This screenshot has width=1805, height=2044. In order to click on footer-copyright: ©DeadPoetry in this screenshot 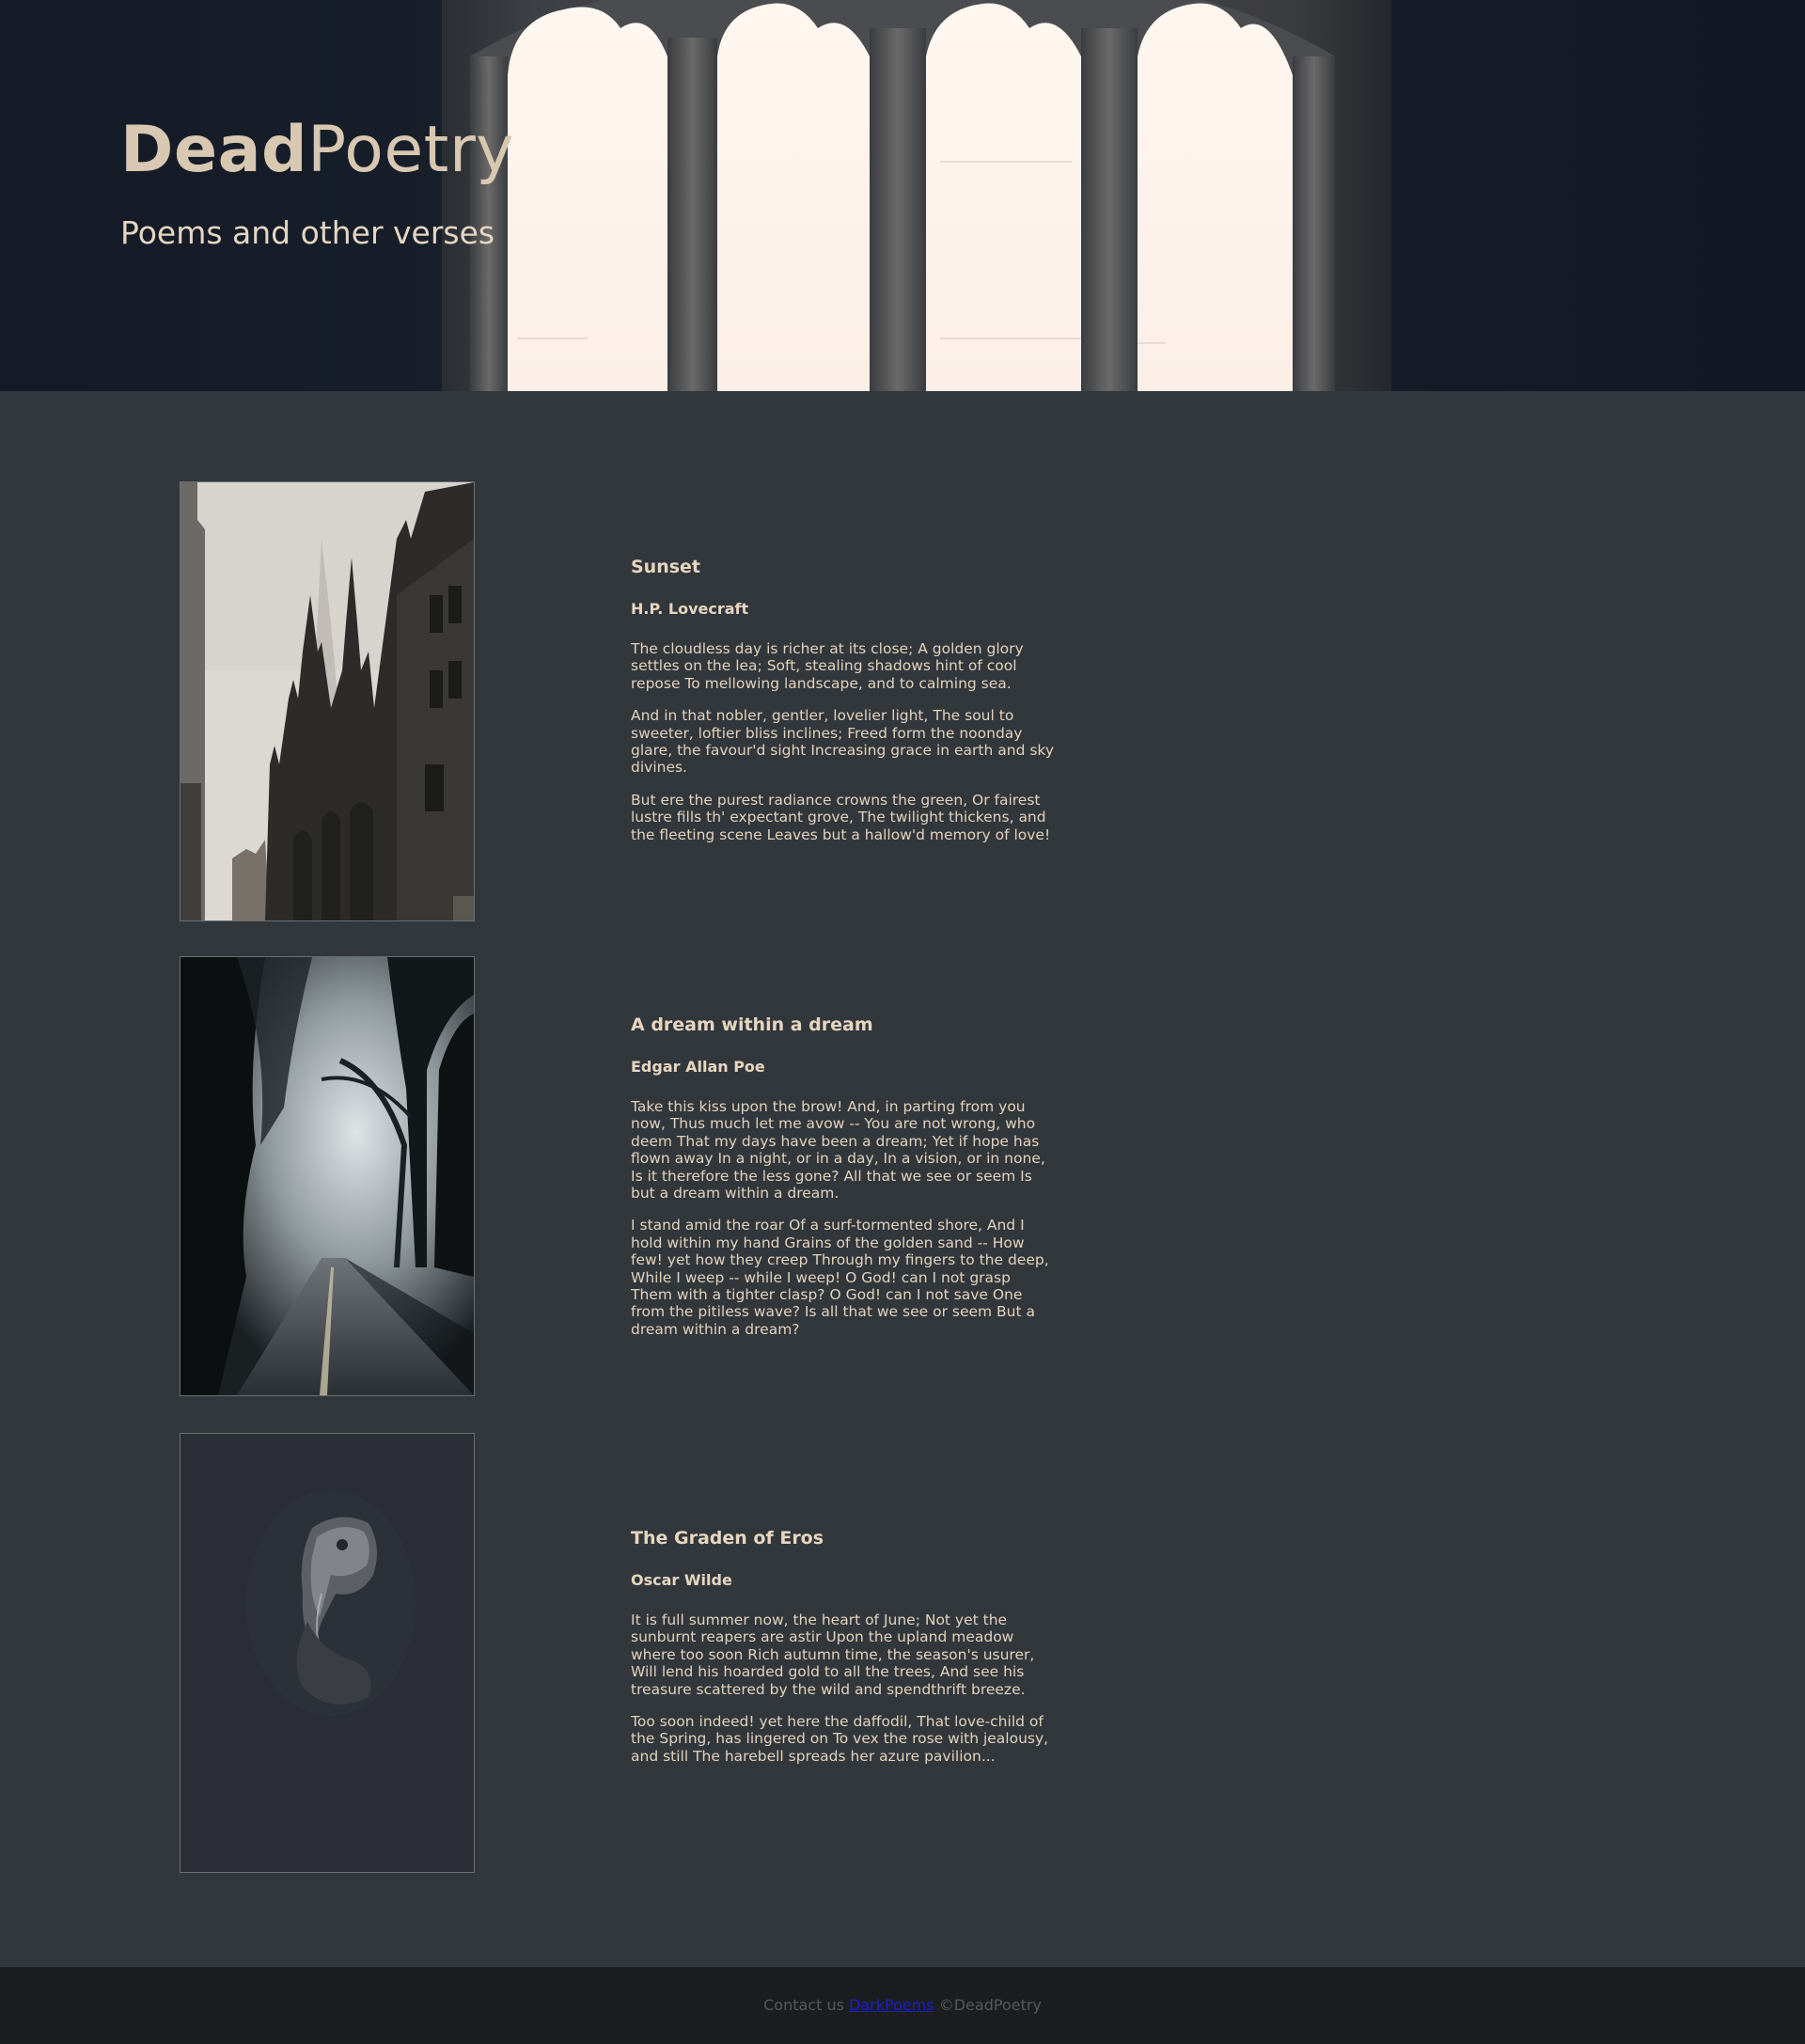, I will do `click(990, 2005)`.